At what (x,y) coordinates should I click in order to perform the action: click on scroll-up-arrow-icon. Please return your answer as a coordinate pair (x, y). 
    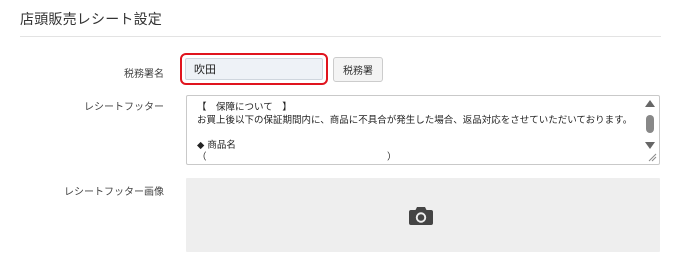
    Looking at the image, I should click on (650, 103).